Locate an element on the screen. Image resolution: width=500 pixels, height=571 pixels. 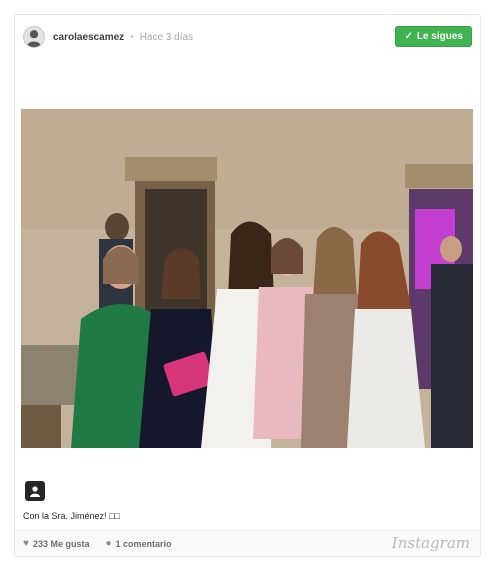
post-timestamp: Hace 3 días is located at coordinates (166, 37).